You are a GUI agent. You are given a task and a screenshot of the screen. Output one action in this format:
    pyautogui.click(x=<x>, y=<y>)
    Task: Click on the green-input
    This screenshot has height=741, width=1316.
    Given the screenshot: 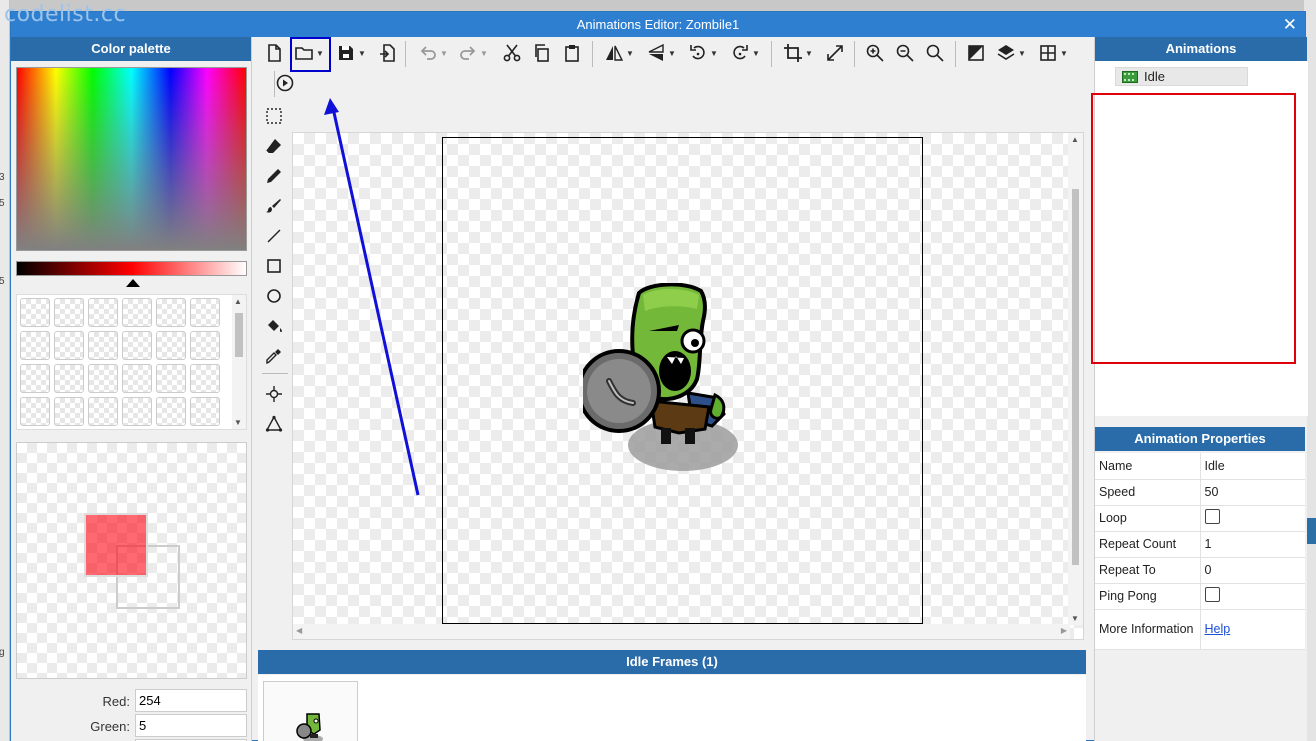 What is the action you would take?
    pyautogui.click(x=191, y=725)
    